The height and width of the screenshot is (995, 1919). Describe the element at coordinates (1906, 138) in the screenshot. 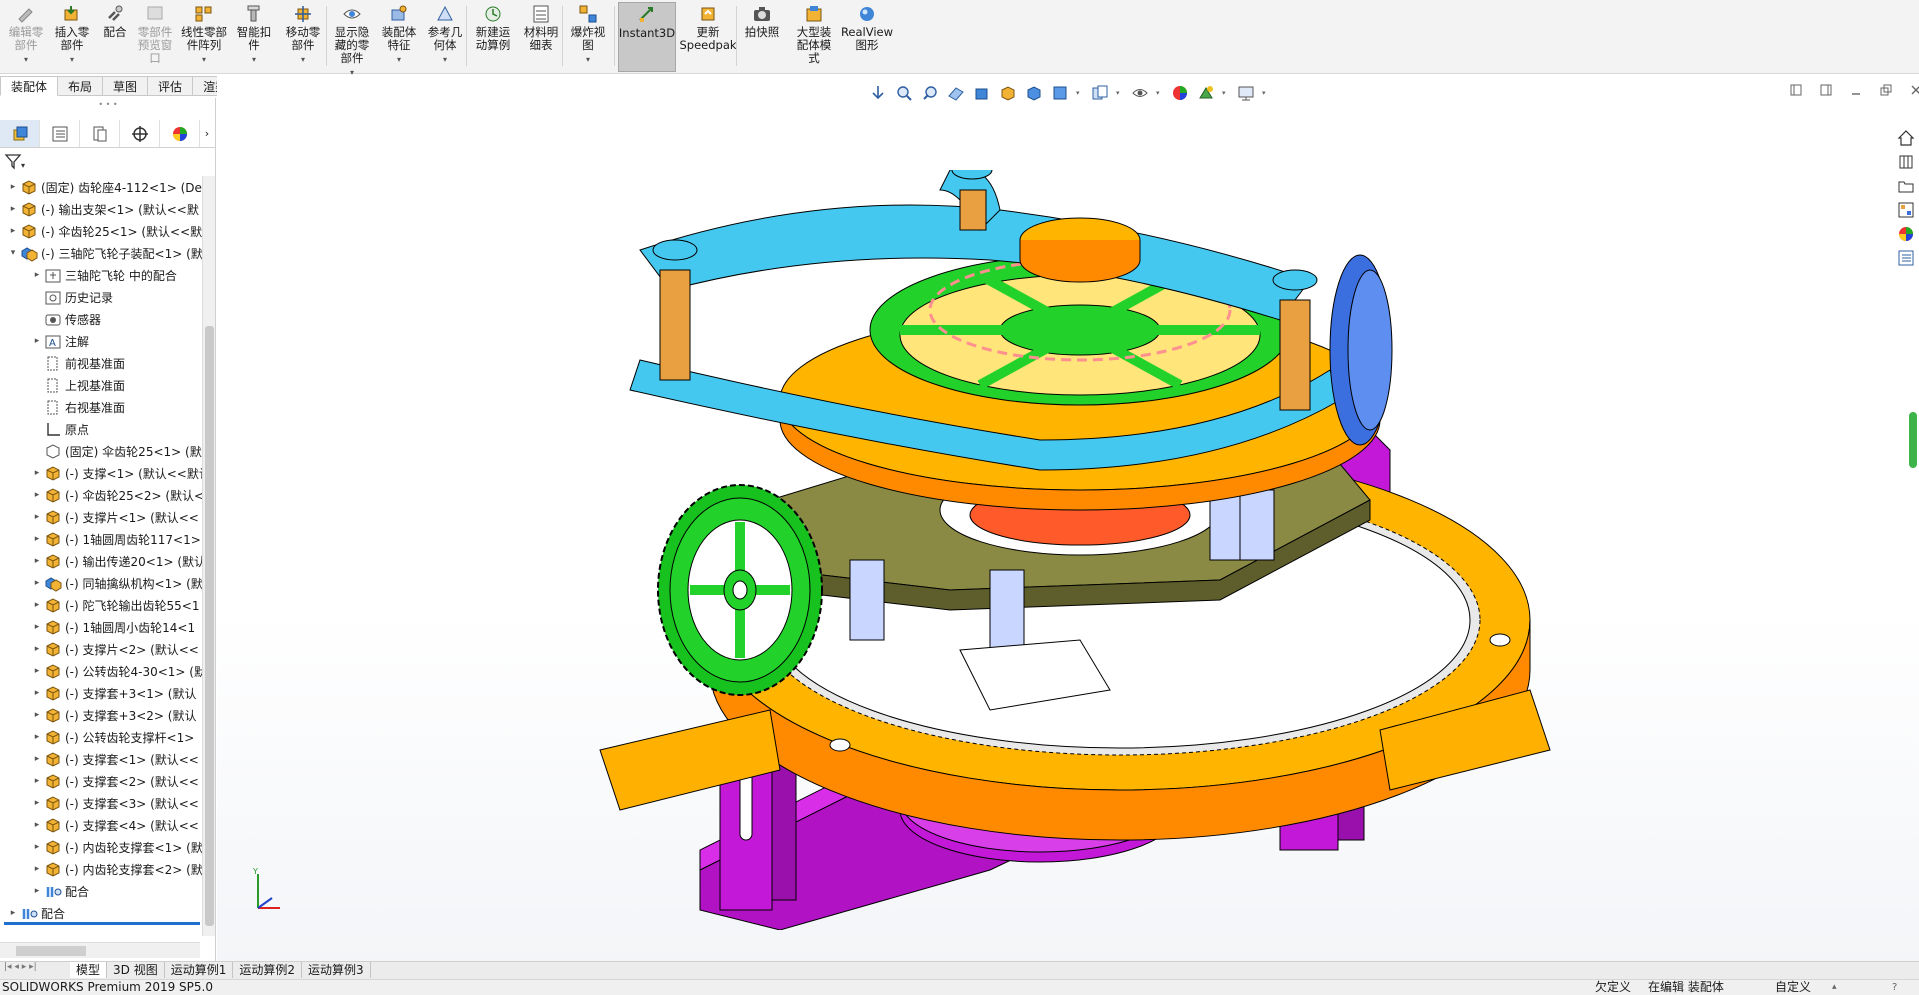

I see `solidworks-resources-tab` at that location.